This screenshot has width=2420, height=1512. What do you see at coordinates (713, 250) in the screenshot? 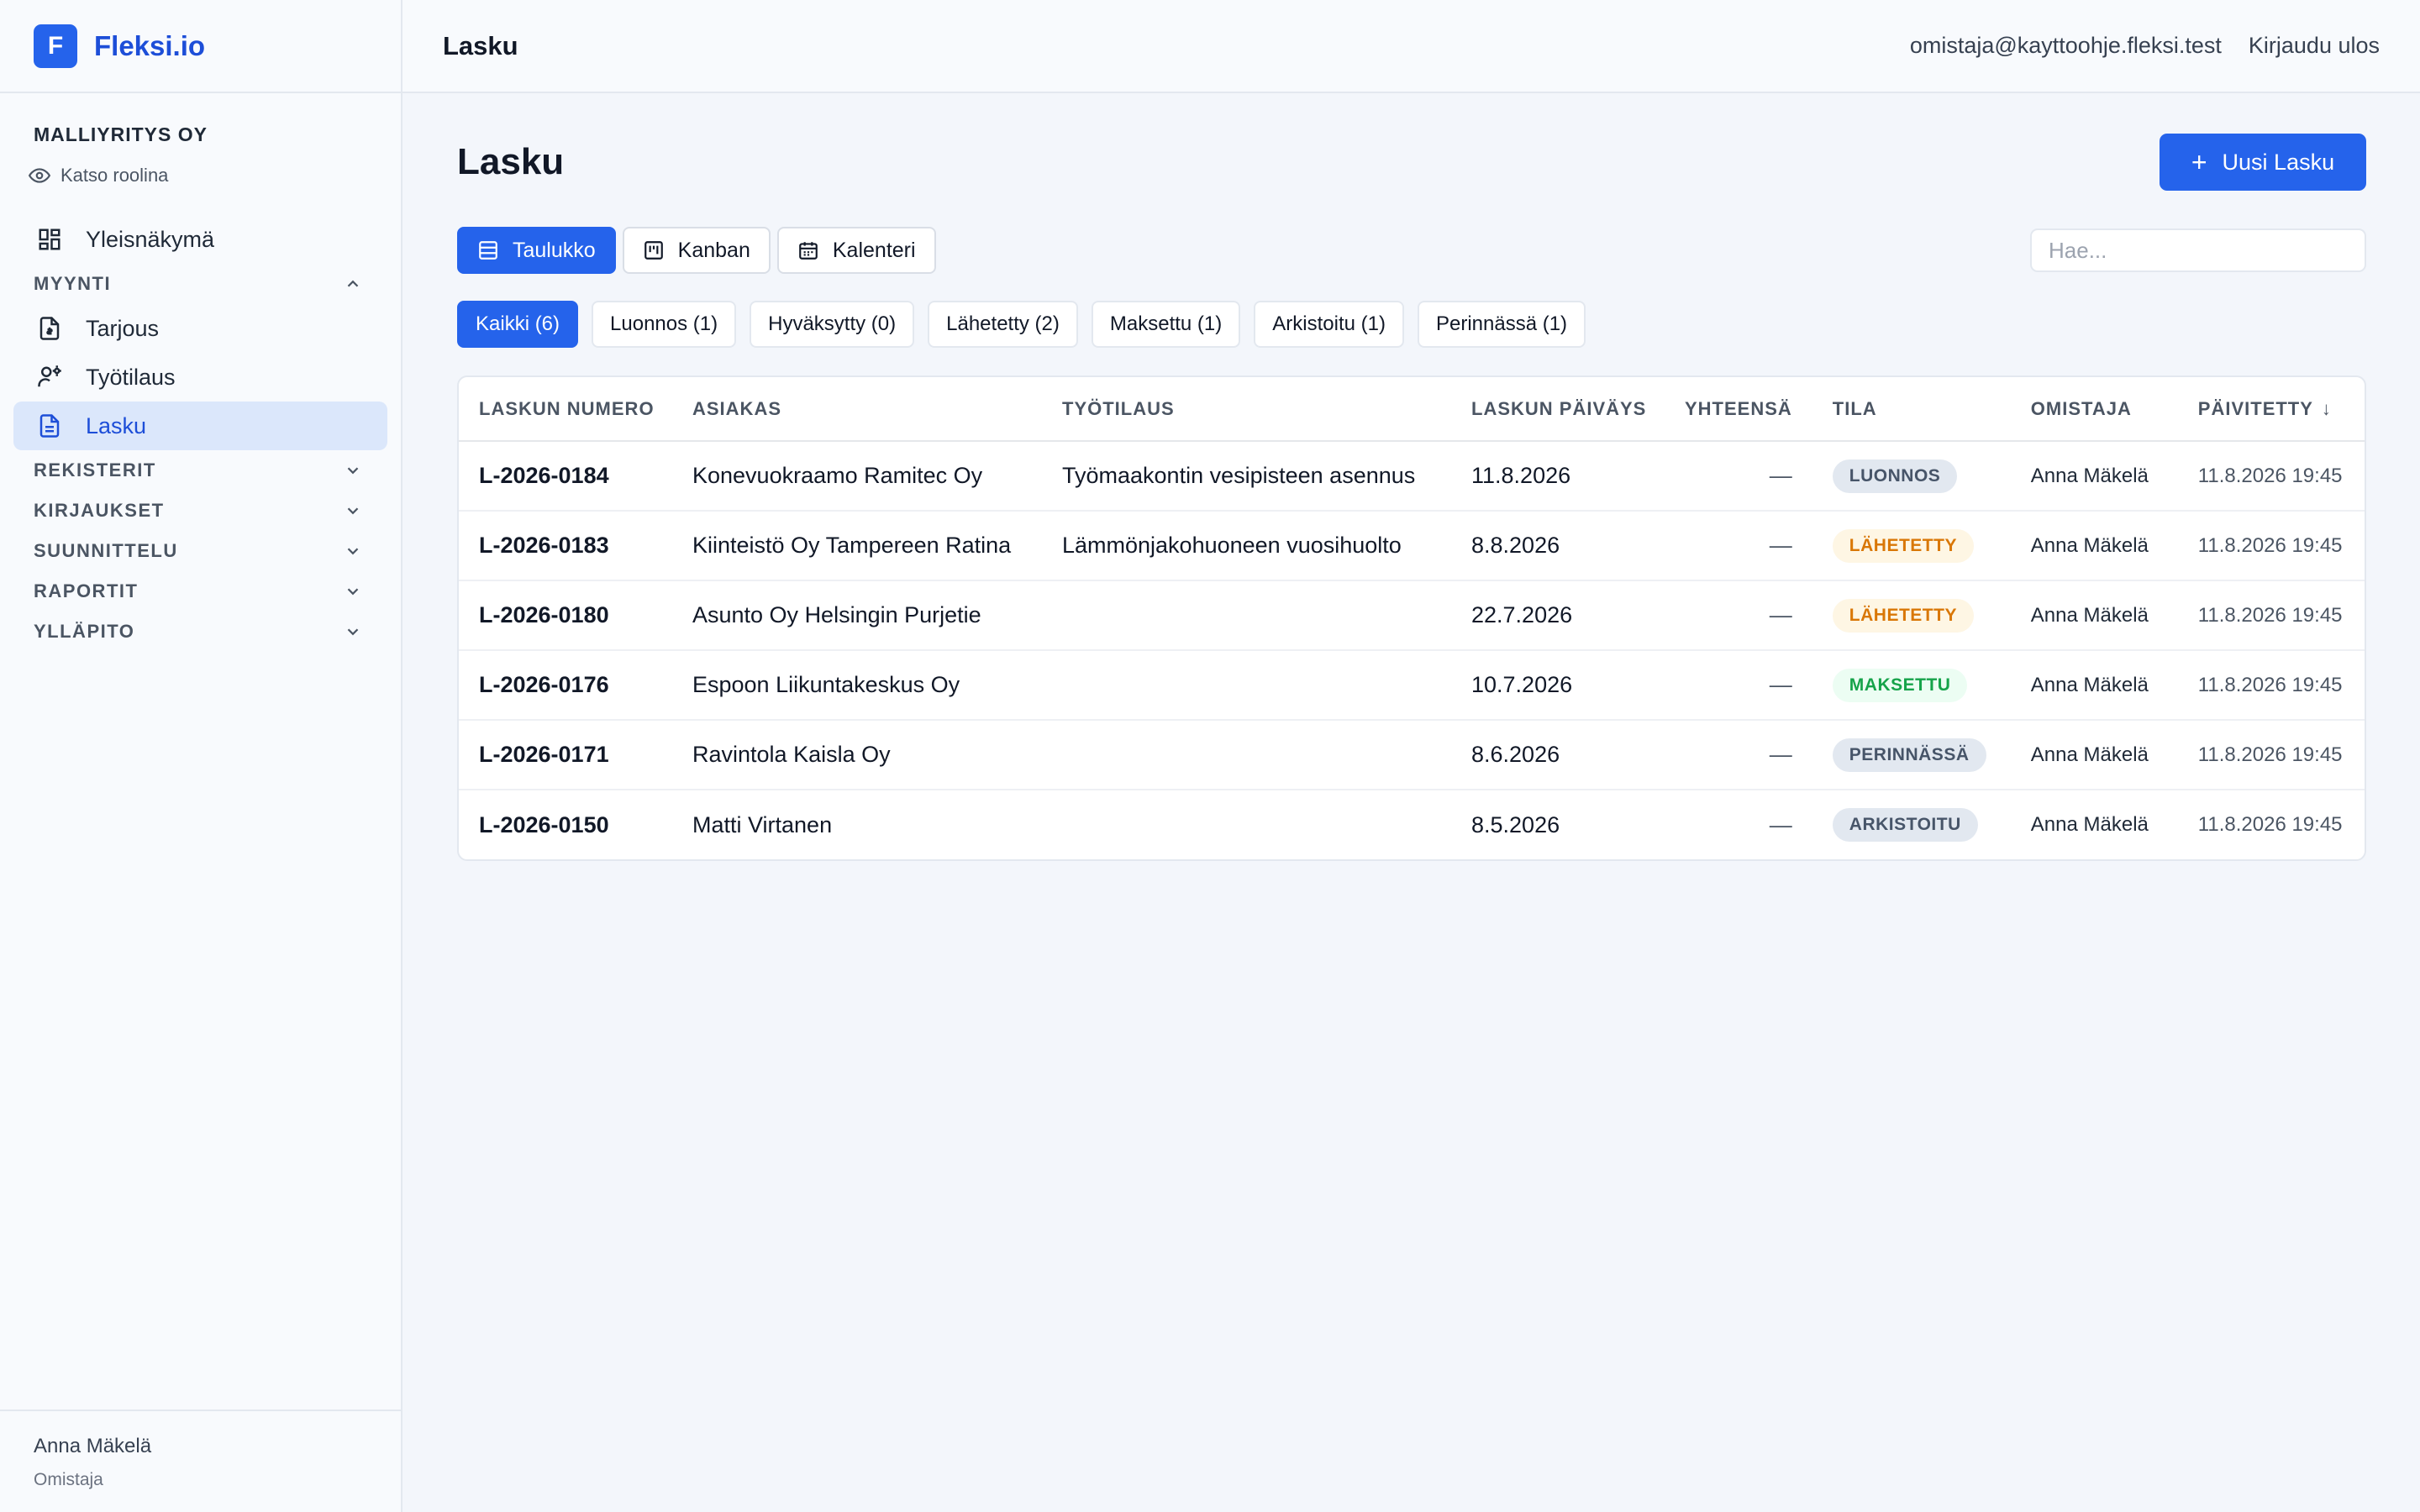
I see `tab-label: Kanban` at bounding box center [713, 250].